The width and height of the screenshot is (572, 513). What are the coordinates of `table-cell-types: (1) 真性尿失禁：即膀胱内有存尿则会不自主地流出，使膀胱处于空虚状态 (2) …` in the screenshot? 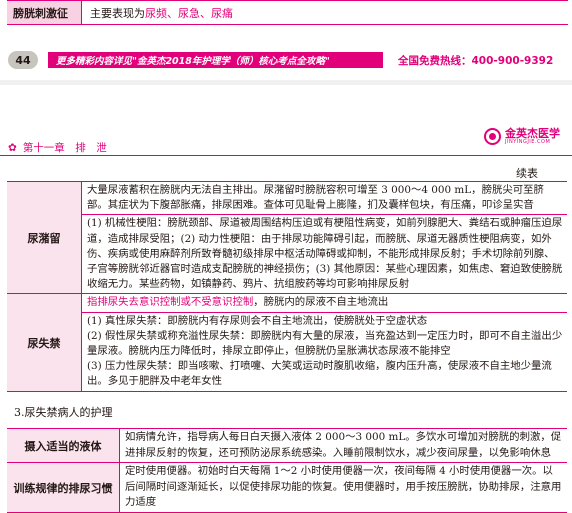 It's located at (324, 351).